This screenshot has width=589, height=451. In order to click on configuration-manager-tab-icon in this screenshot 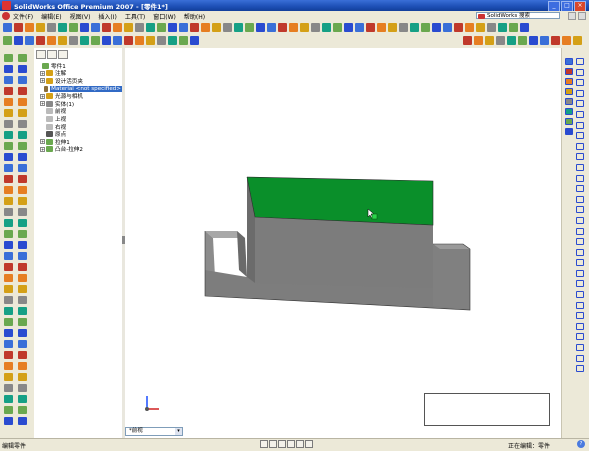, I will do `click(63, 54)`.